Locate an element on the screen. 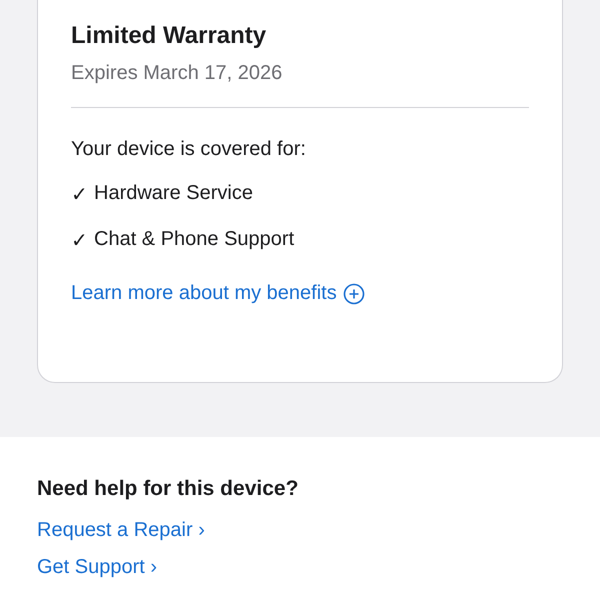 This screenshot has width=600, height=600. help-link: Get Support › is located at coordinates (97, 567).